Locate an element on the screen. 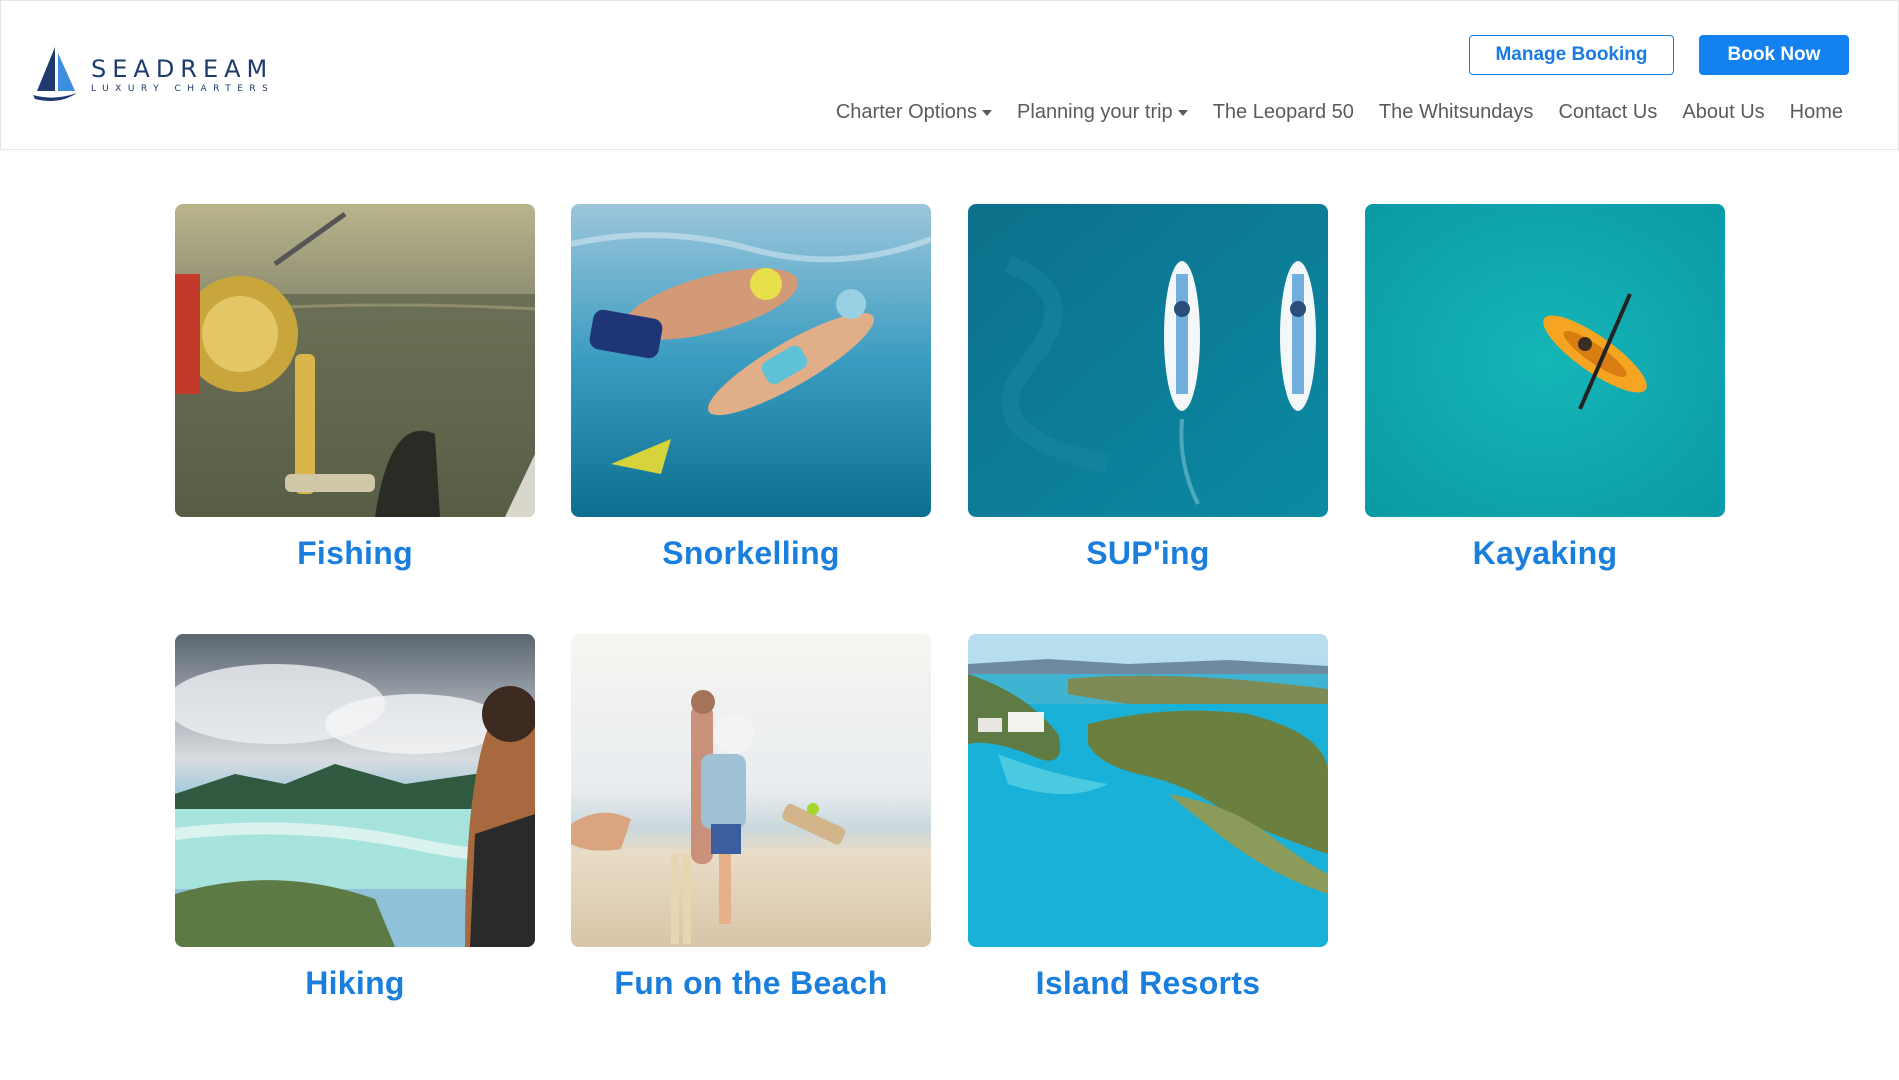 The image size is (1899, 1080). beach-cricket-photo is located at coordinates (751, 790).